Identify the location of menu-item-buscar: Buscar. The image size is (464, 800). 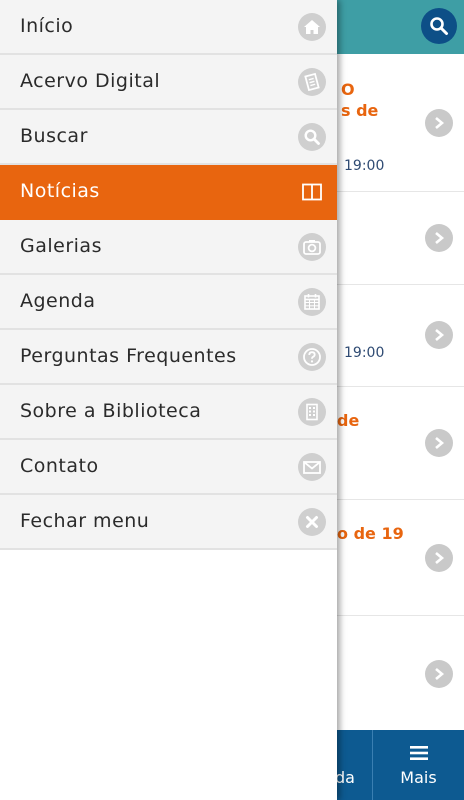
(168, 137).